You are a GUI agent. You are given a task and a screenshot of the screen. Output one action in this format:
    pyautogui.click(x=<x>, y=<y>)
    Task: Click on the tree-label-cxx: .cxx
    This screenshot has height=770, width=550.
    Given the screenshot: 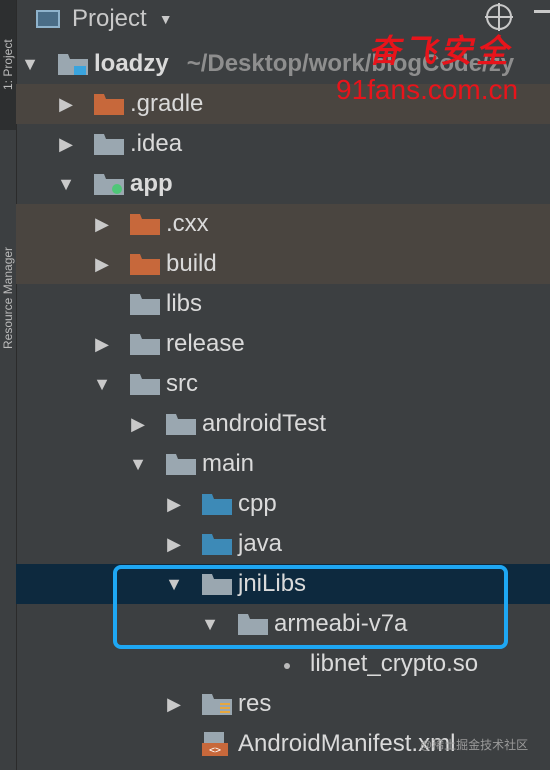 What is the action you would take?
    pyautogui.click(x=187, y=223)
    